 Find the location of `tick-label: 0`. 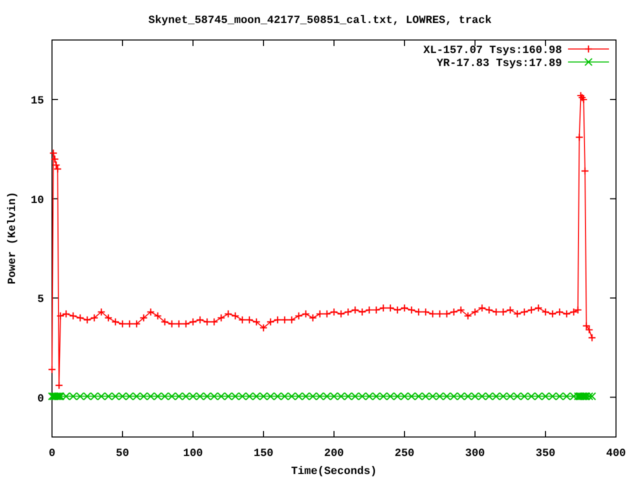

tick-label: 0 is located at coordinates (40, 399).